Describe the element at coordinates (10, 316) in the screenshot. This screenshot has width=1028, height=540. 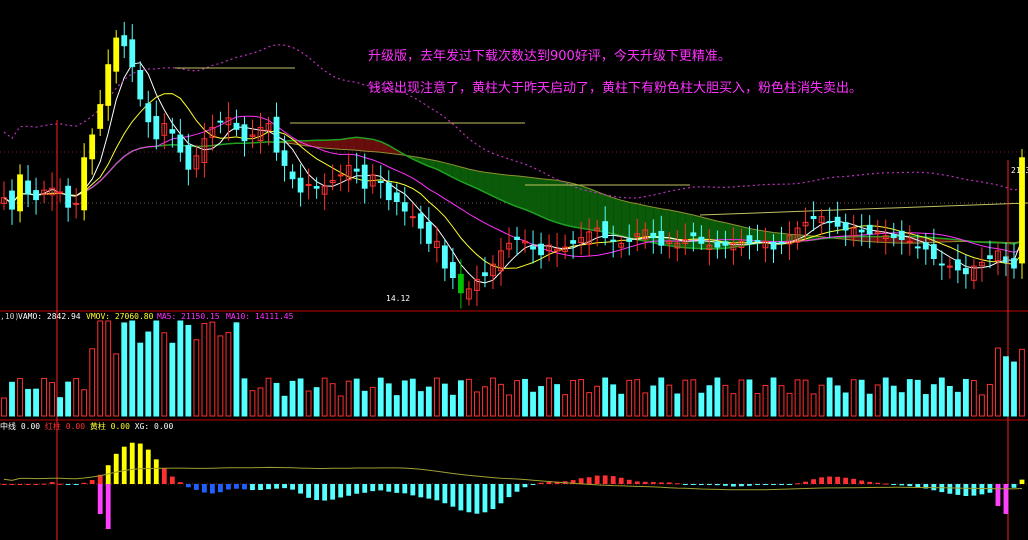
I see `vol-header-left: ,10)` at that location.